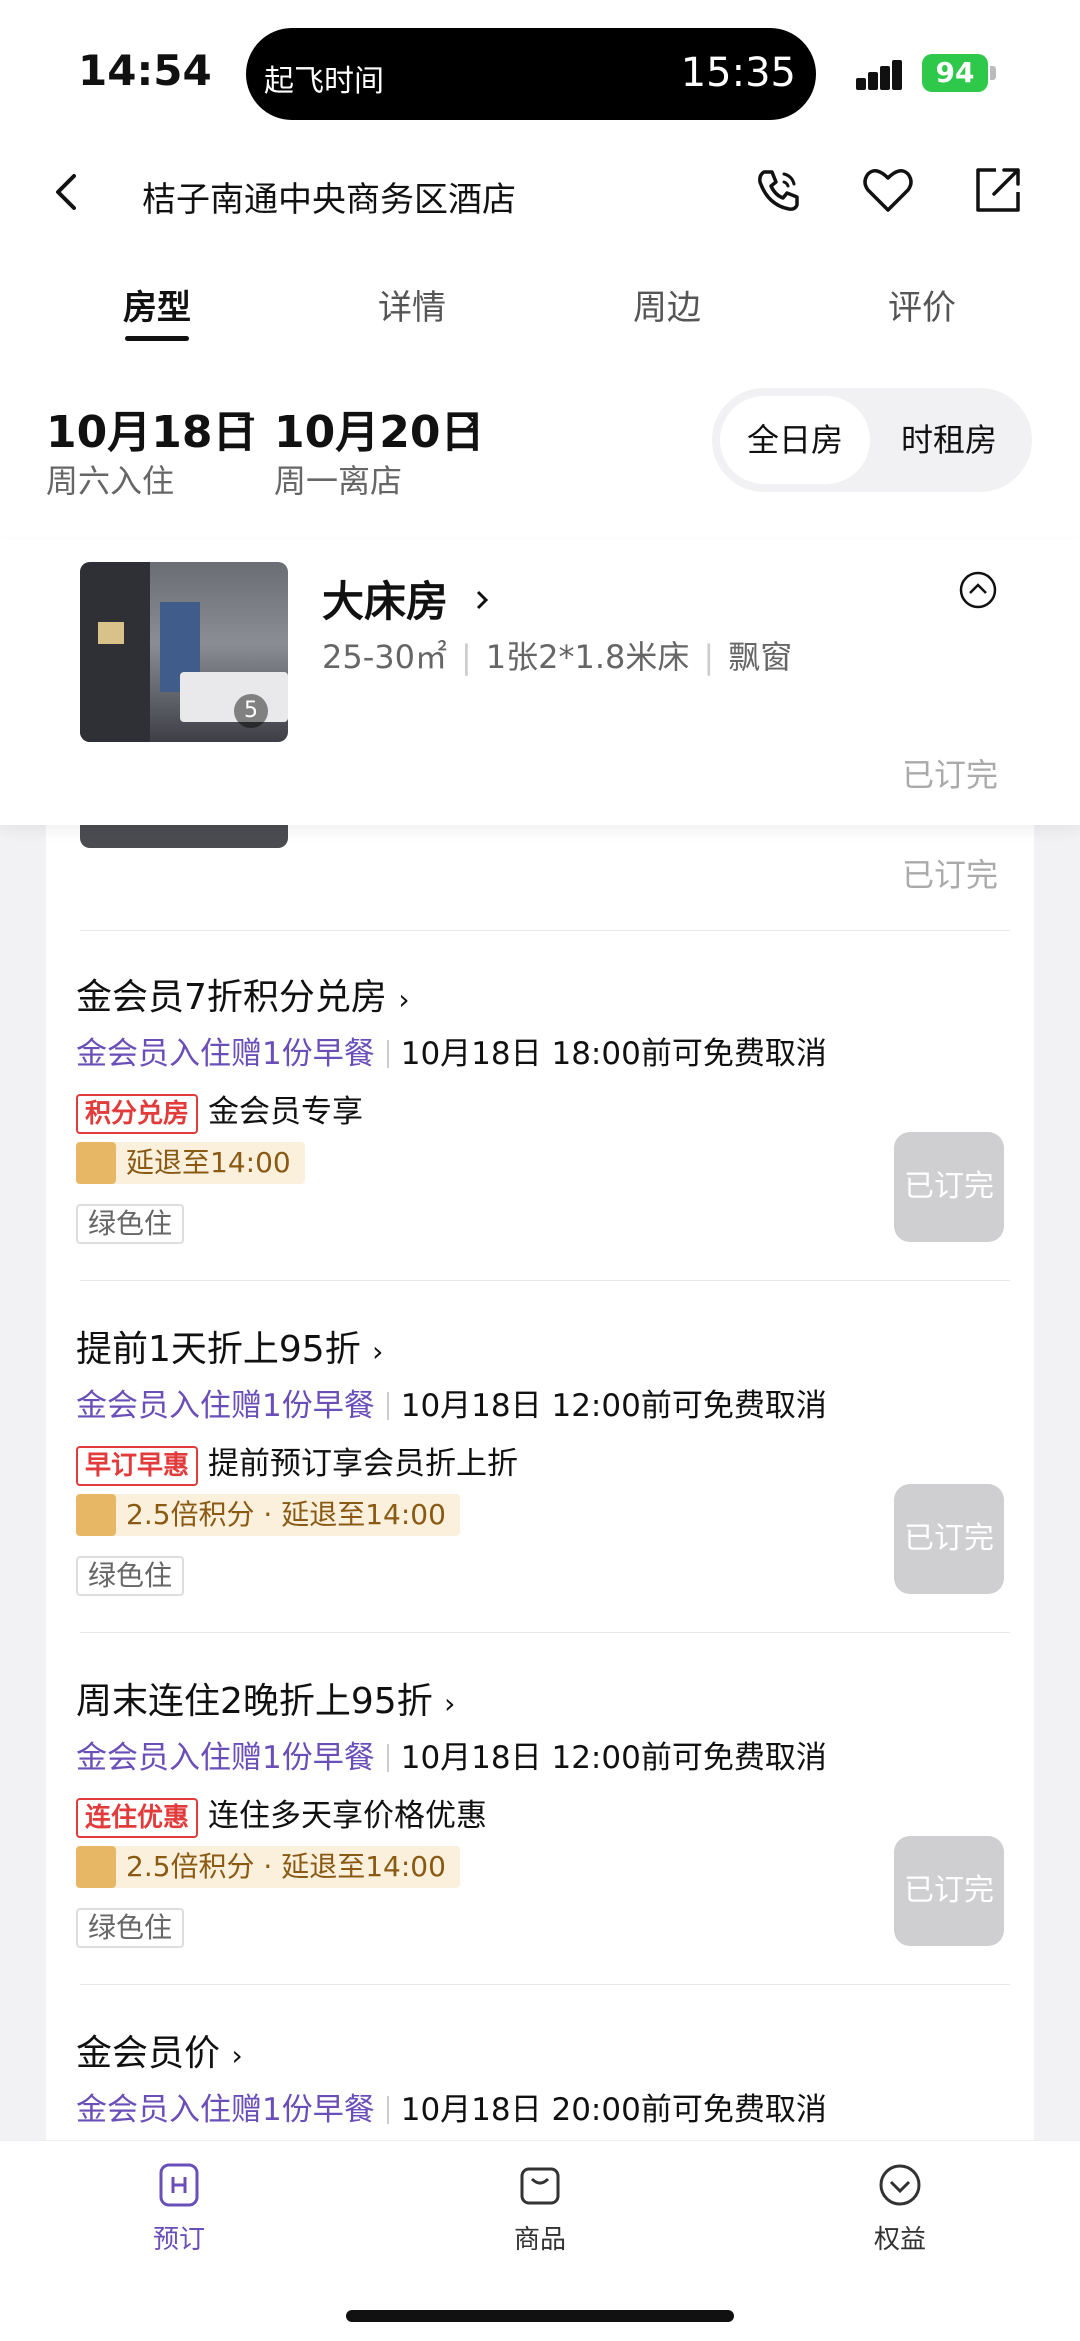  I want to click on checkin-date: 10月18日, so click(151, 428).